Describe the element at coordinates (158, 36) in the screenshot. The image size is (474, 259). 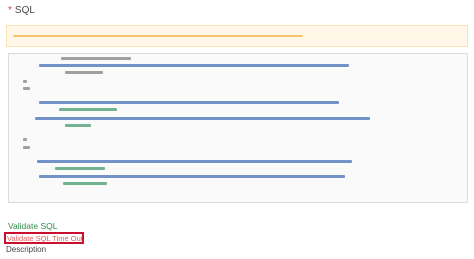
I see `notice-text-blurred` at that location.